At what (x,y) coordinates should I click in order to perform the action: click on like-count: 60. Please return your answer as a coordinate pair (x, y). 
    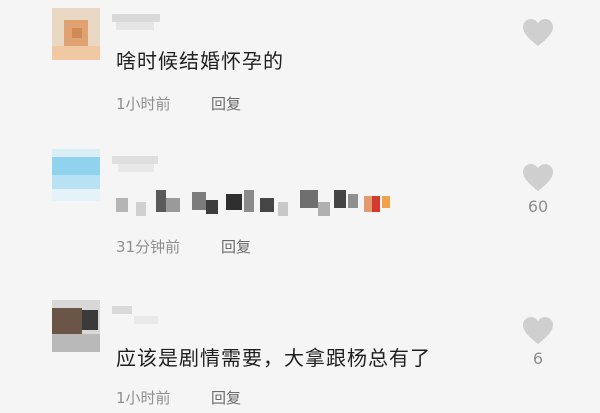
    Looking at the image, I should click on (538, 206).